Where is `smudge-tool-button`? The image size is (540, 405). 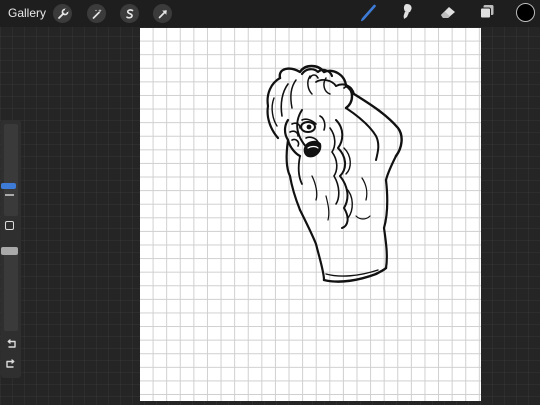 smudge-tool-button is located at coordinates (407, 14).